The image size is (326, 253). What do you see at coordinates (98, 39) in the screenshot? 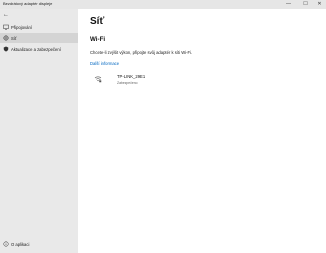
I see `section-title-wifi: Wi-Fi` at bounding box center [98, 39].